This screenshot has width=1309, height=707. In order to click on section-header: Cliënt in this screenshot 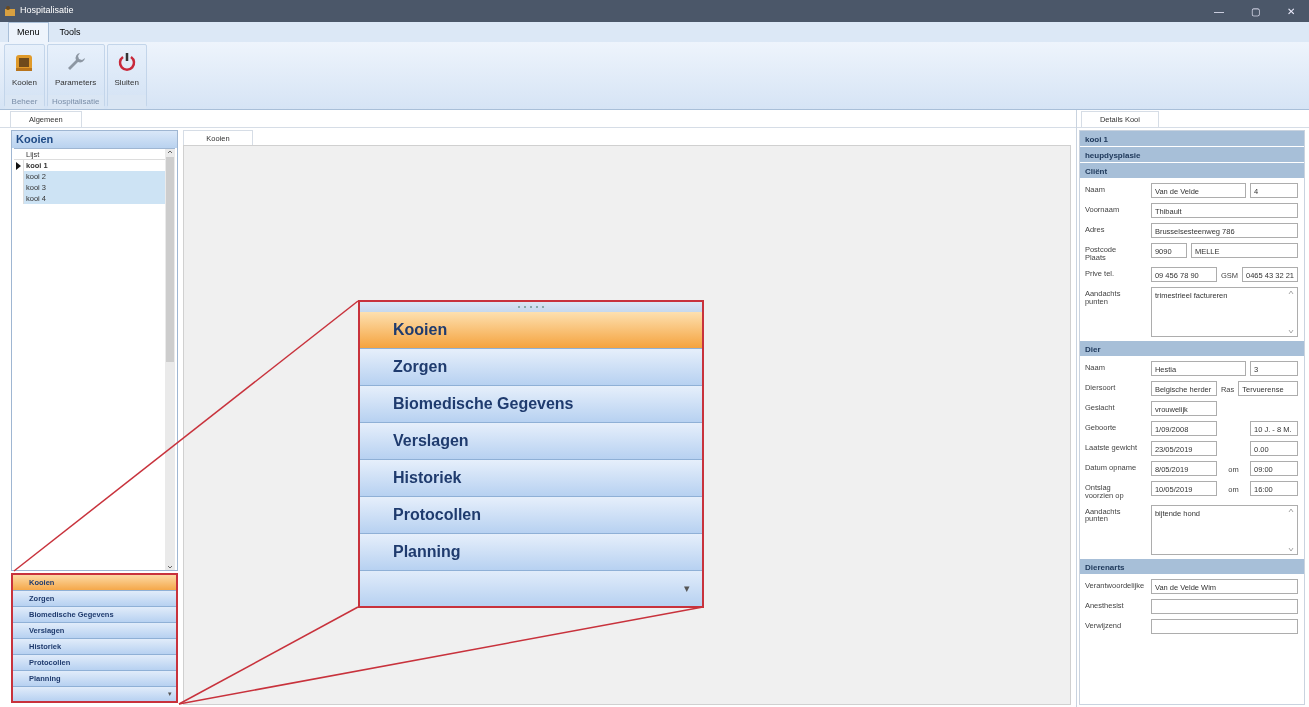, I will do `click(1191, 171)`.